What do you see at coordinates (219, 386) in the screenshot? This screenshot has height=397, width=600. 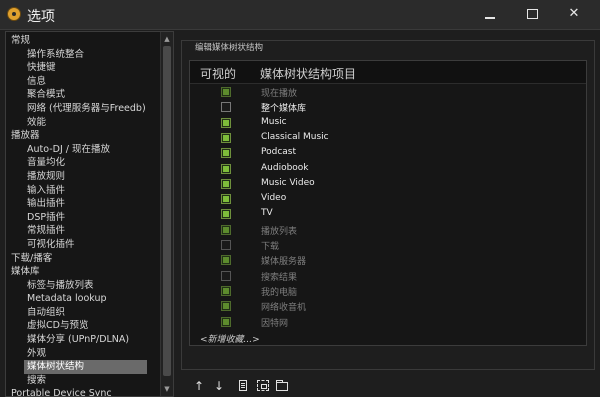 I see `move-down-button: ↓` at bounding box center [219, 386].